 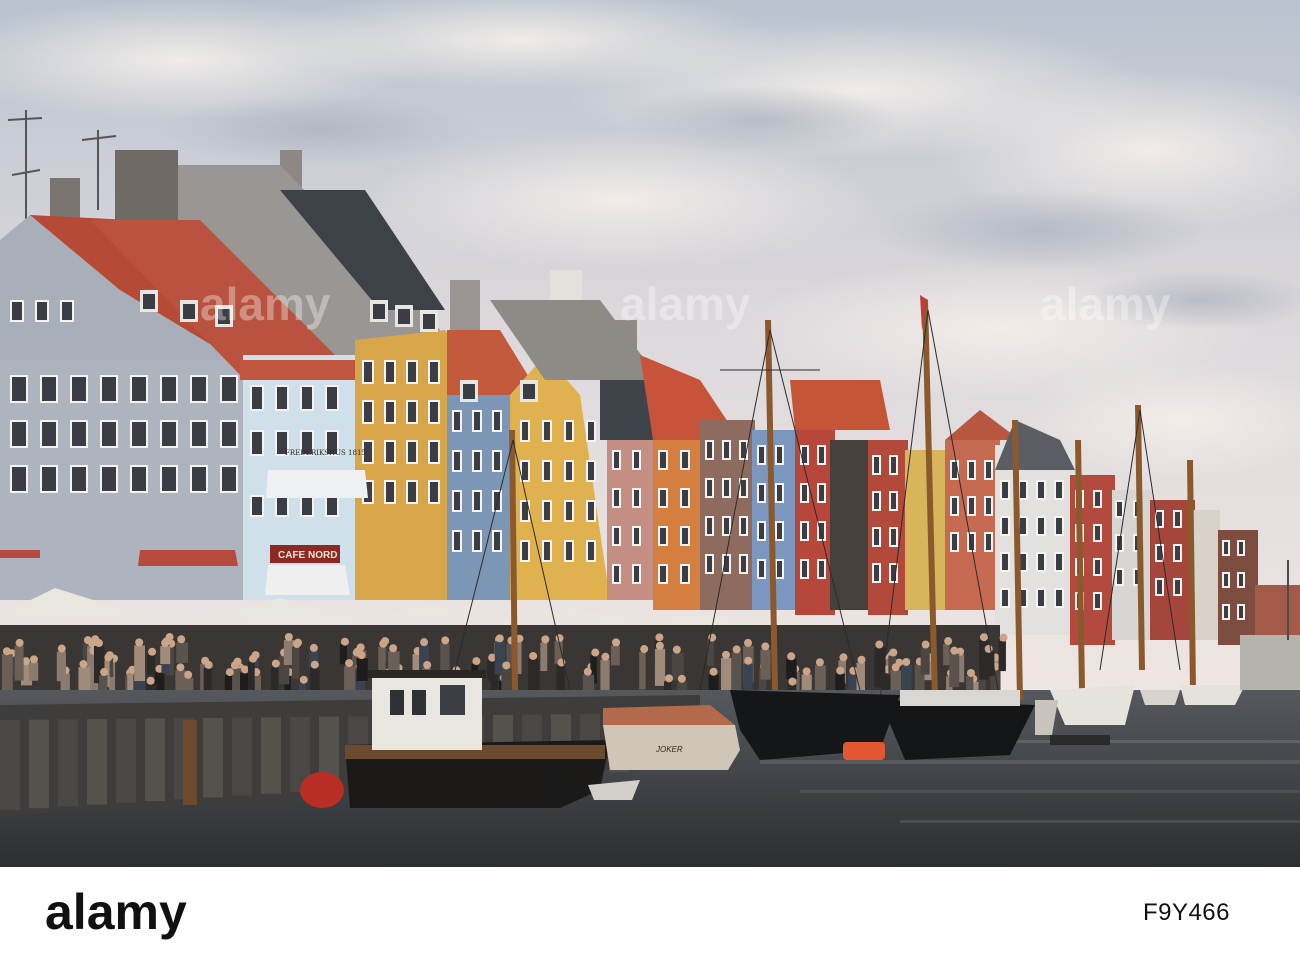 What do you see at coordinates (325, 453) in the screenshot?
I see `building-sign: FREDERIKSHUS 1815` at bounding box center [325, 453].